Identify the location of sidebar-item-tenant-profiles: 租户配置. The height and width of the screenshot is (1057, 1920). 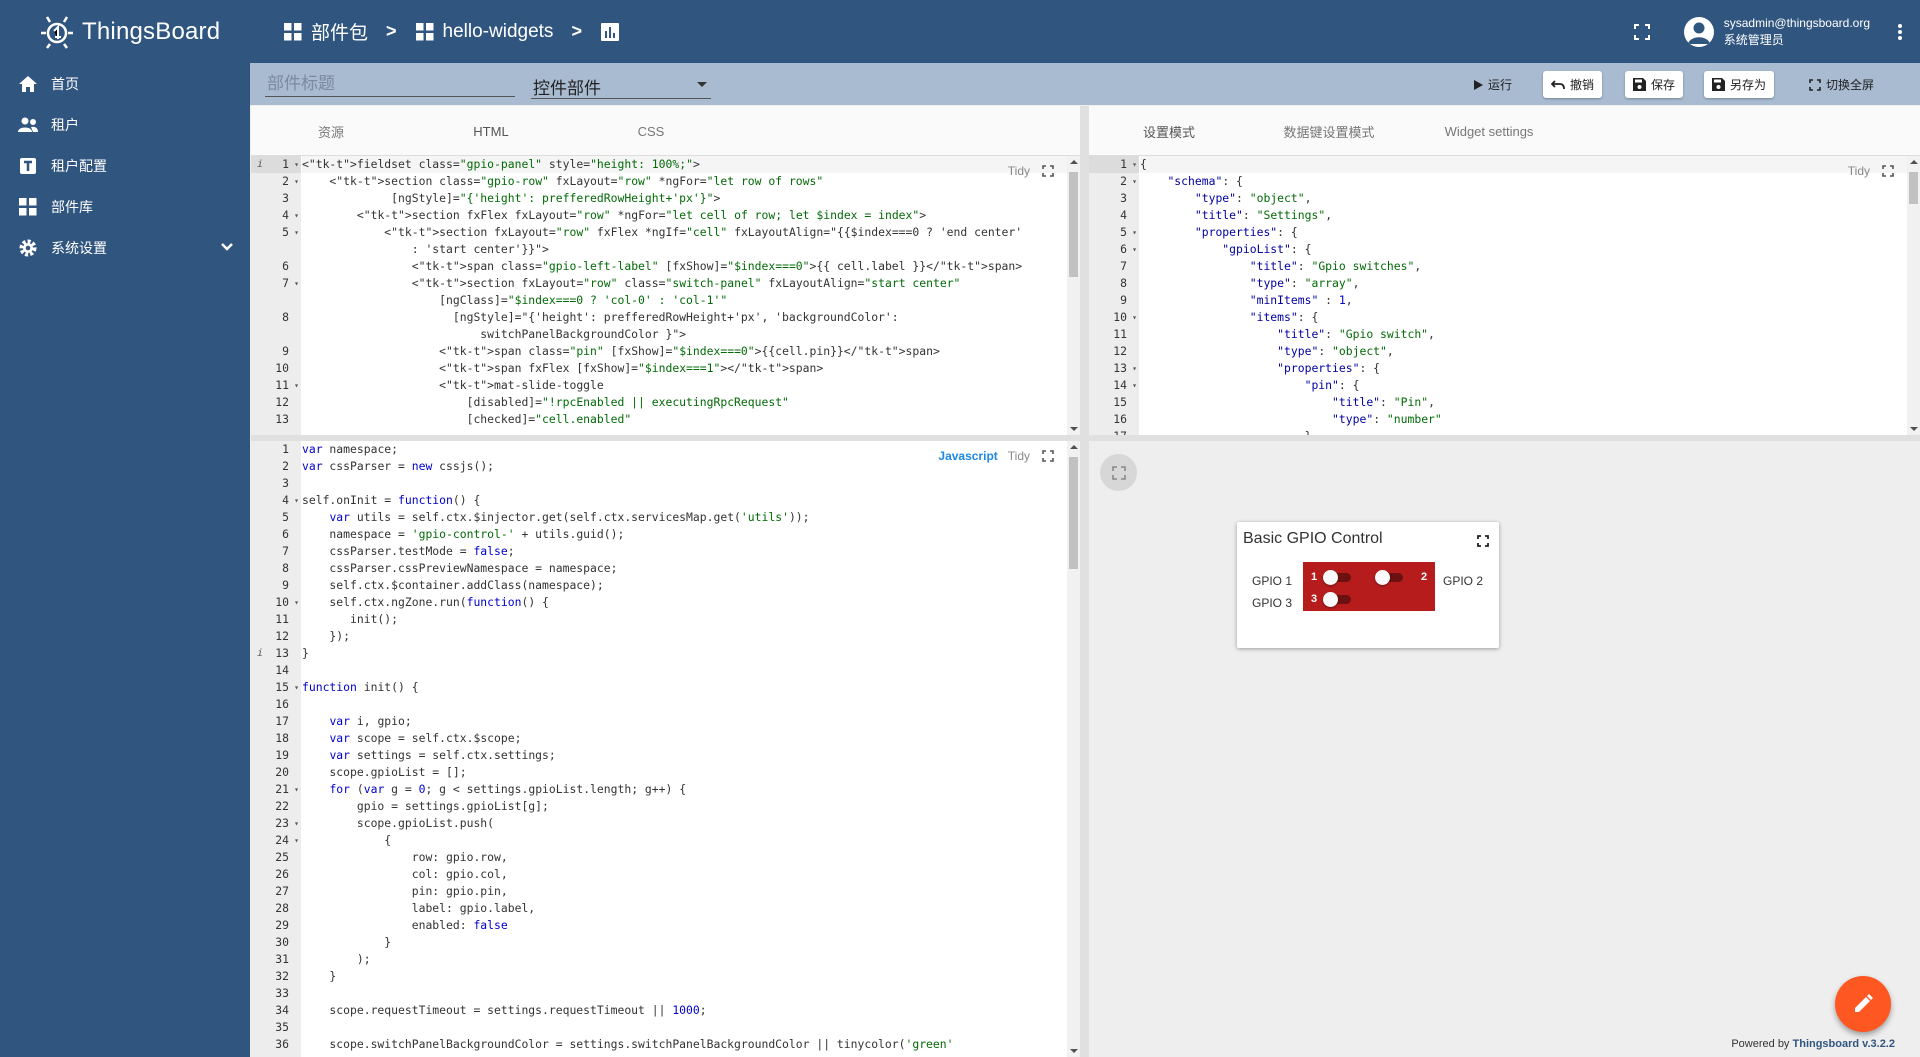
(125, 165).